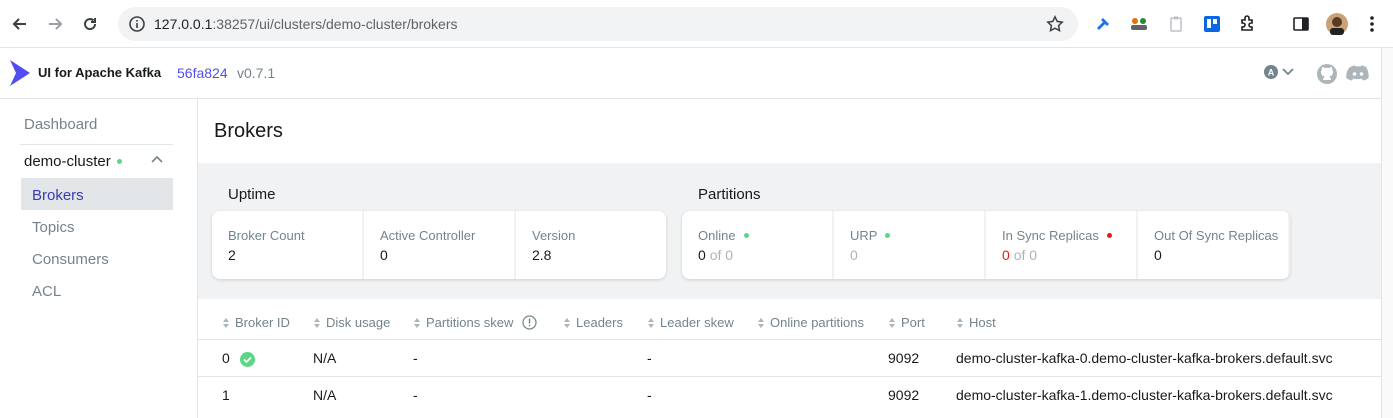 Image resolution: width=1393 pixels, height=418 pixels. I want to click on sidebar-item-acl: ACL, so click(46, 291).